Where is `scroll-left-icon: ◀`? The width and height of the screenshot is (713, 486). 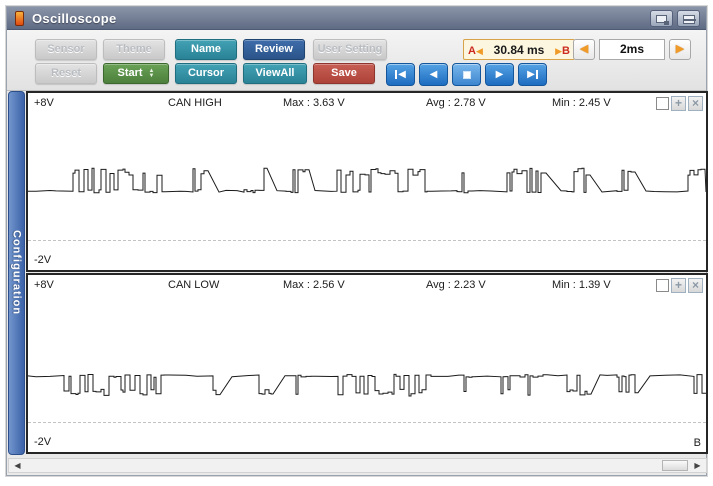
scroll-left-icon: ◀ is located at coordinates (17, 465).